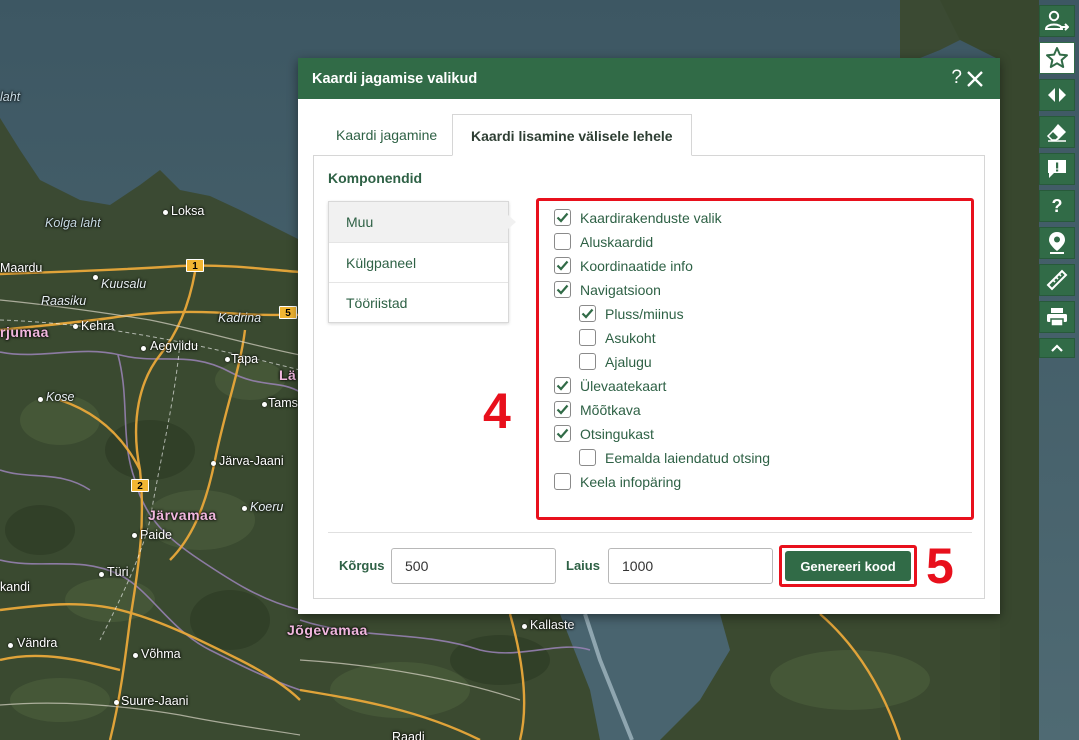 This screenshot has width=1079, height=740. What do you see at coordinates (118, 572) in the screenshot?
I see `map-place-label: Türi` at bounding box center [118, 572].